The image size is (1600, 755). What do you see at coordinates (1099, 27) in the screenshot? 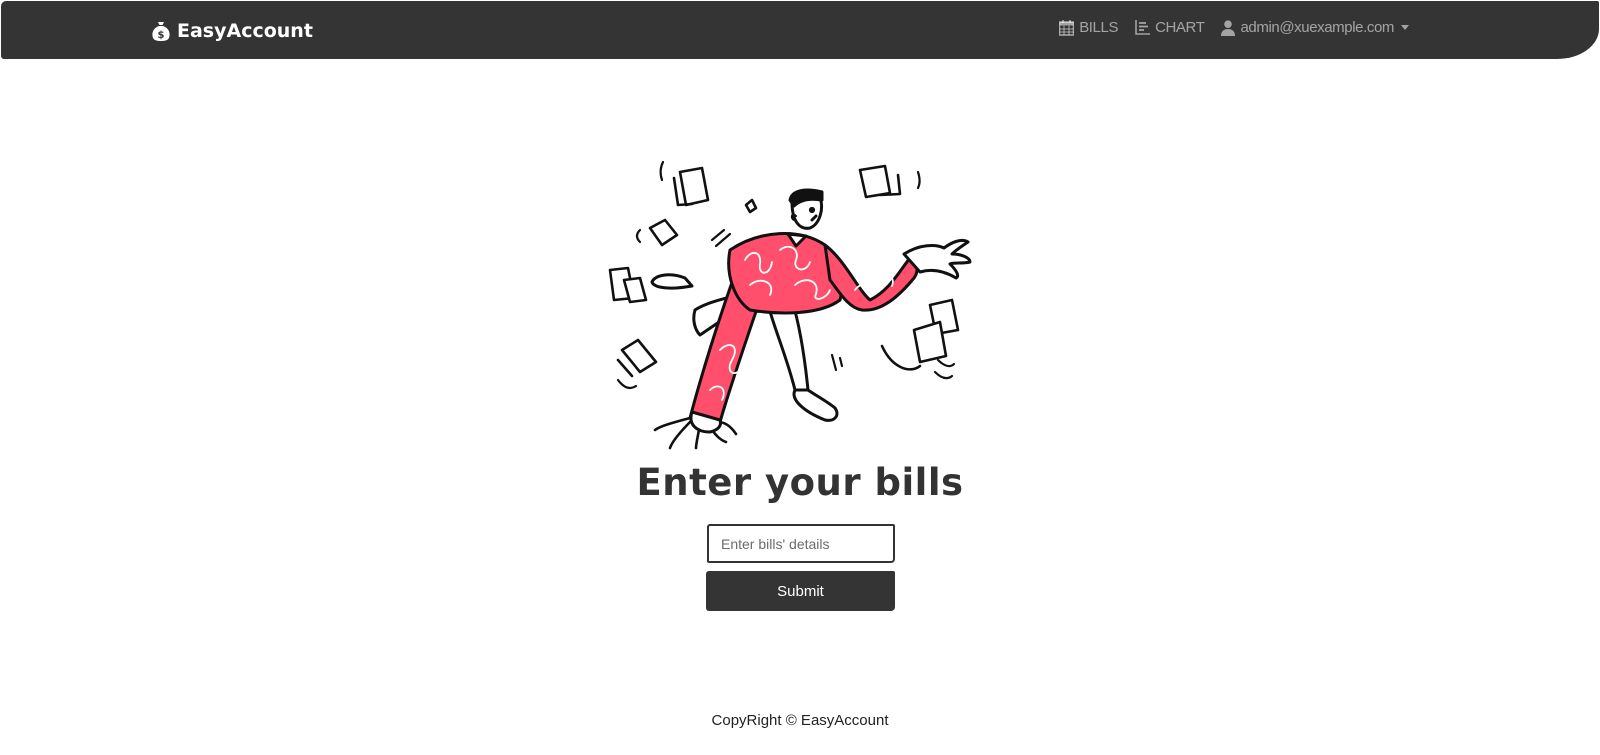
I see `nav-bills-label: BILLS` at bounding box center [1099, 27].